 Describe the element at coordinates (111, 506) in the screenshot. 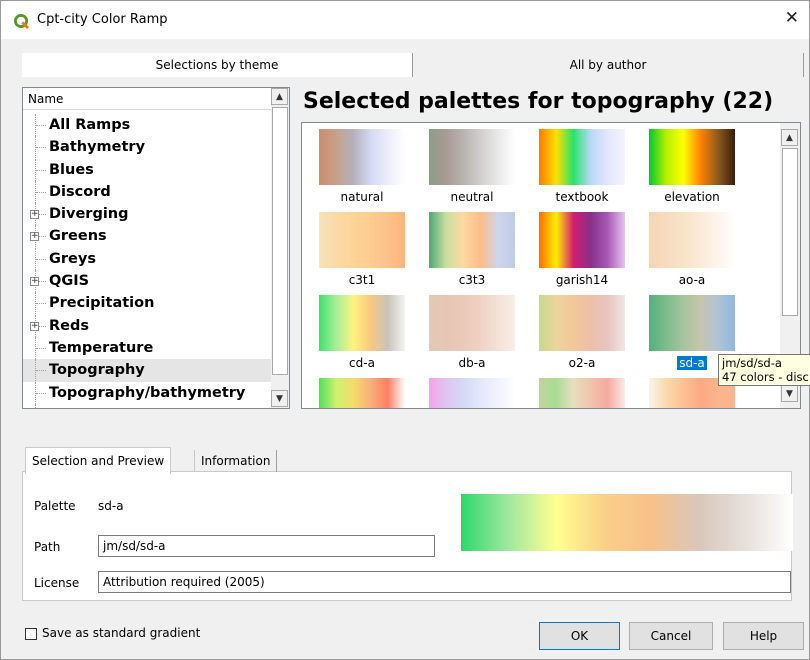

I see `palette-value: sd-a` at that location.